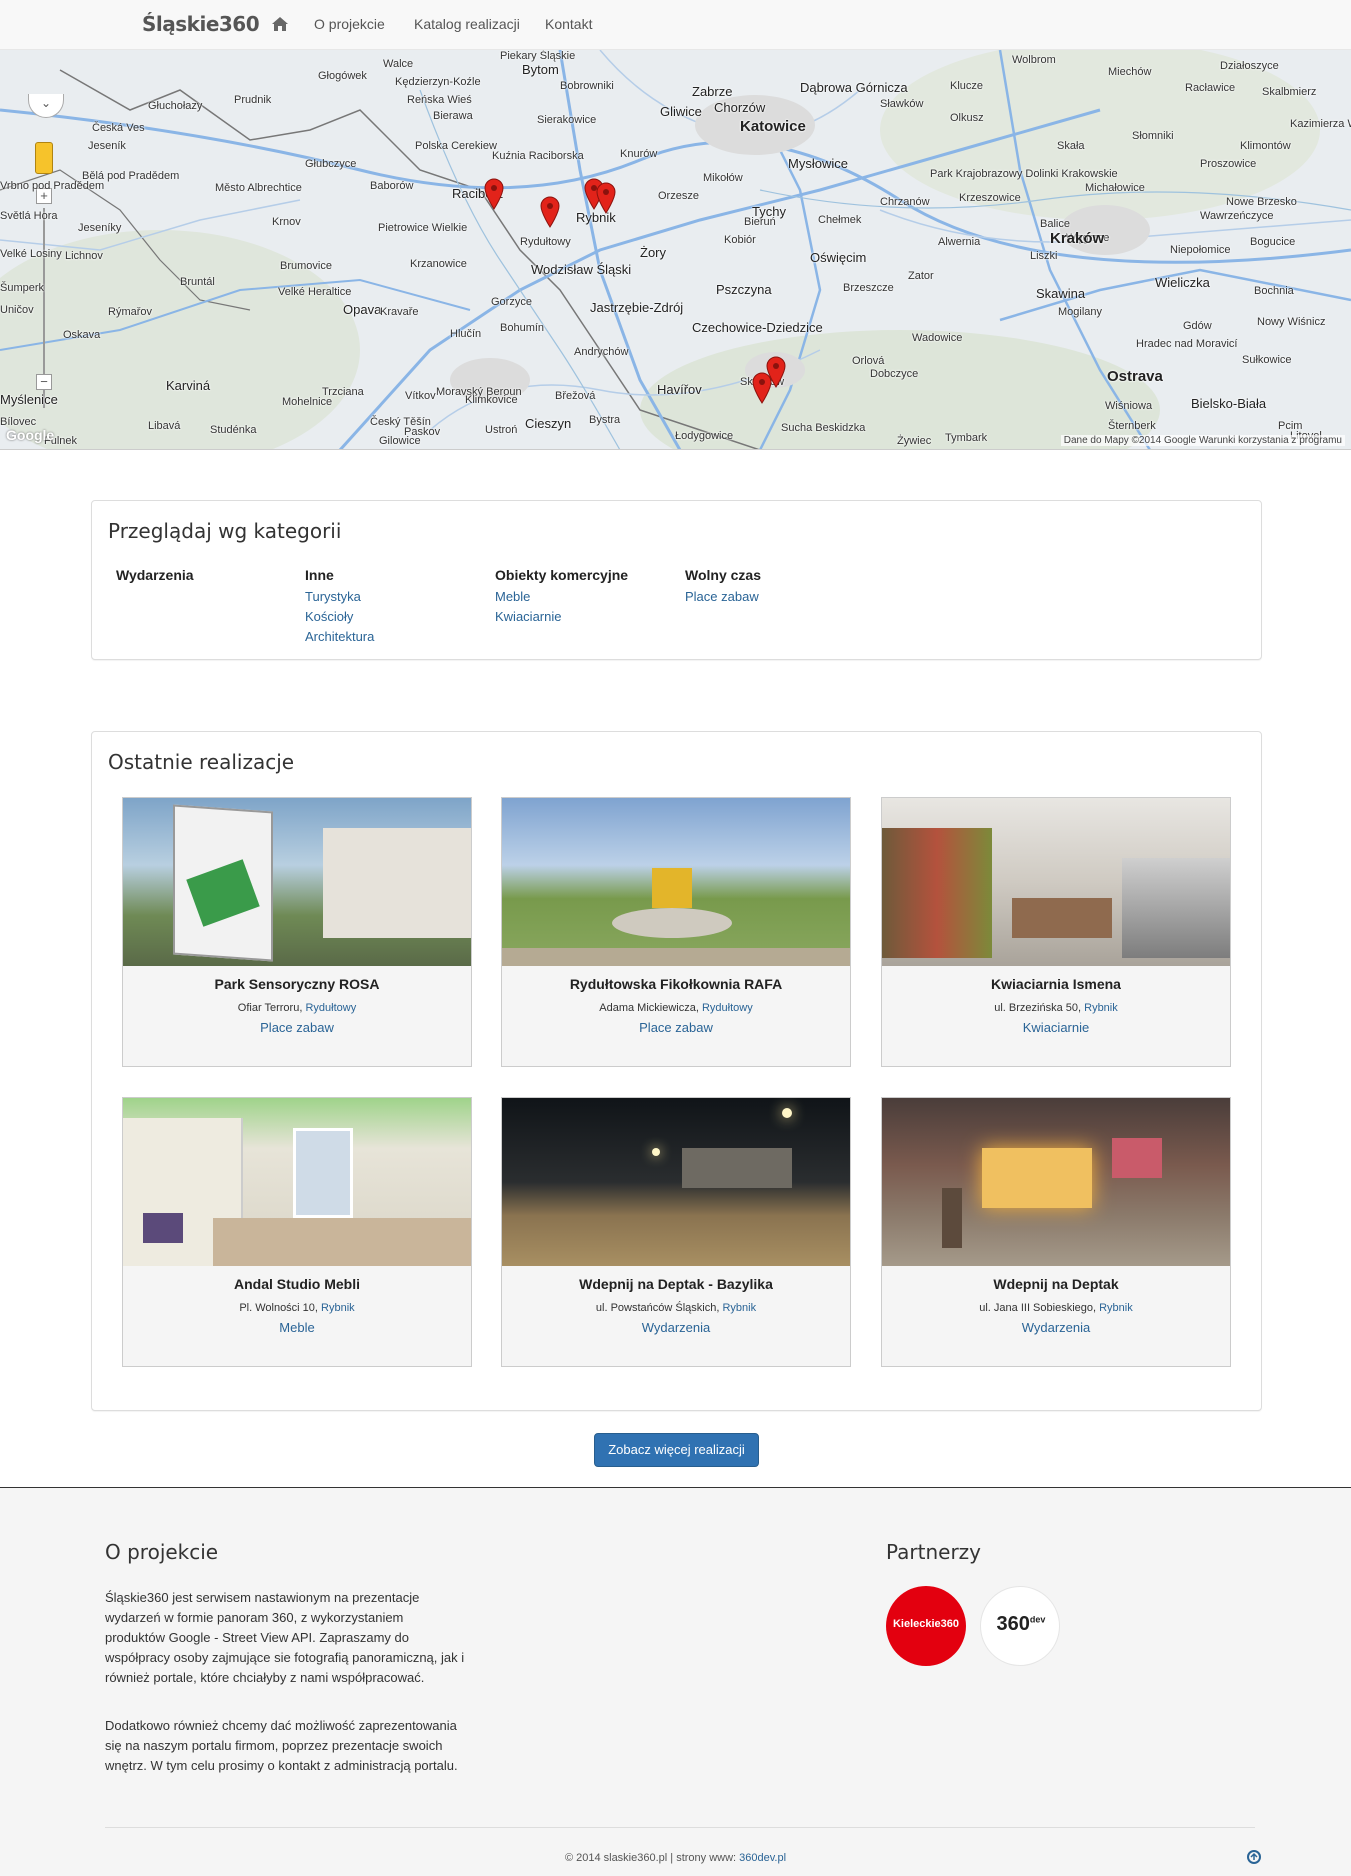 Image resolution: width=1351 pixels, height=1876 pixels. Describe the element at coordinates (511, 302) in the screenshot. I see `map-place-label: Gorzyce` at that location.